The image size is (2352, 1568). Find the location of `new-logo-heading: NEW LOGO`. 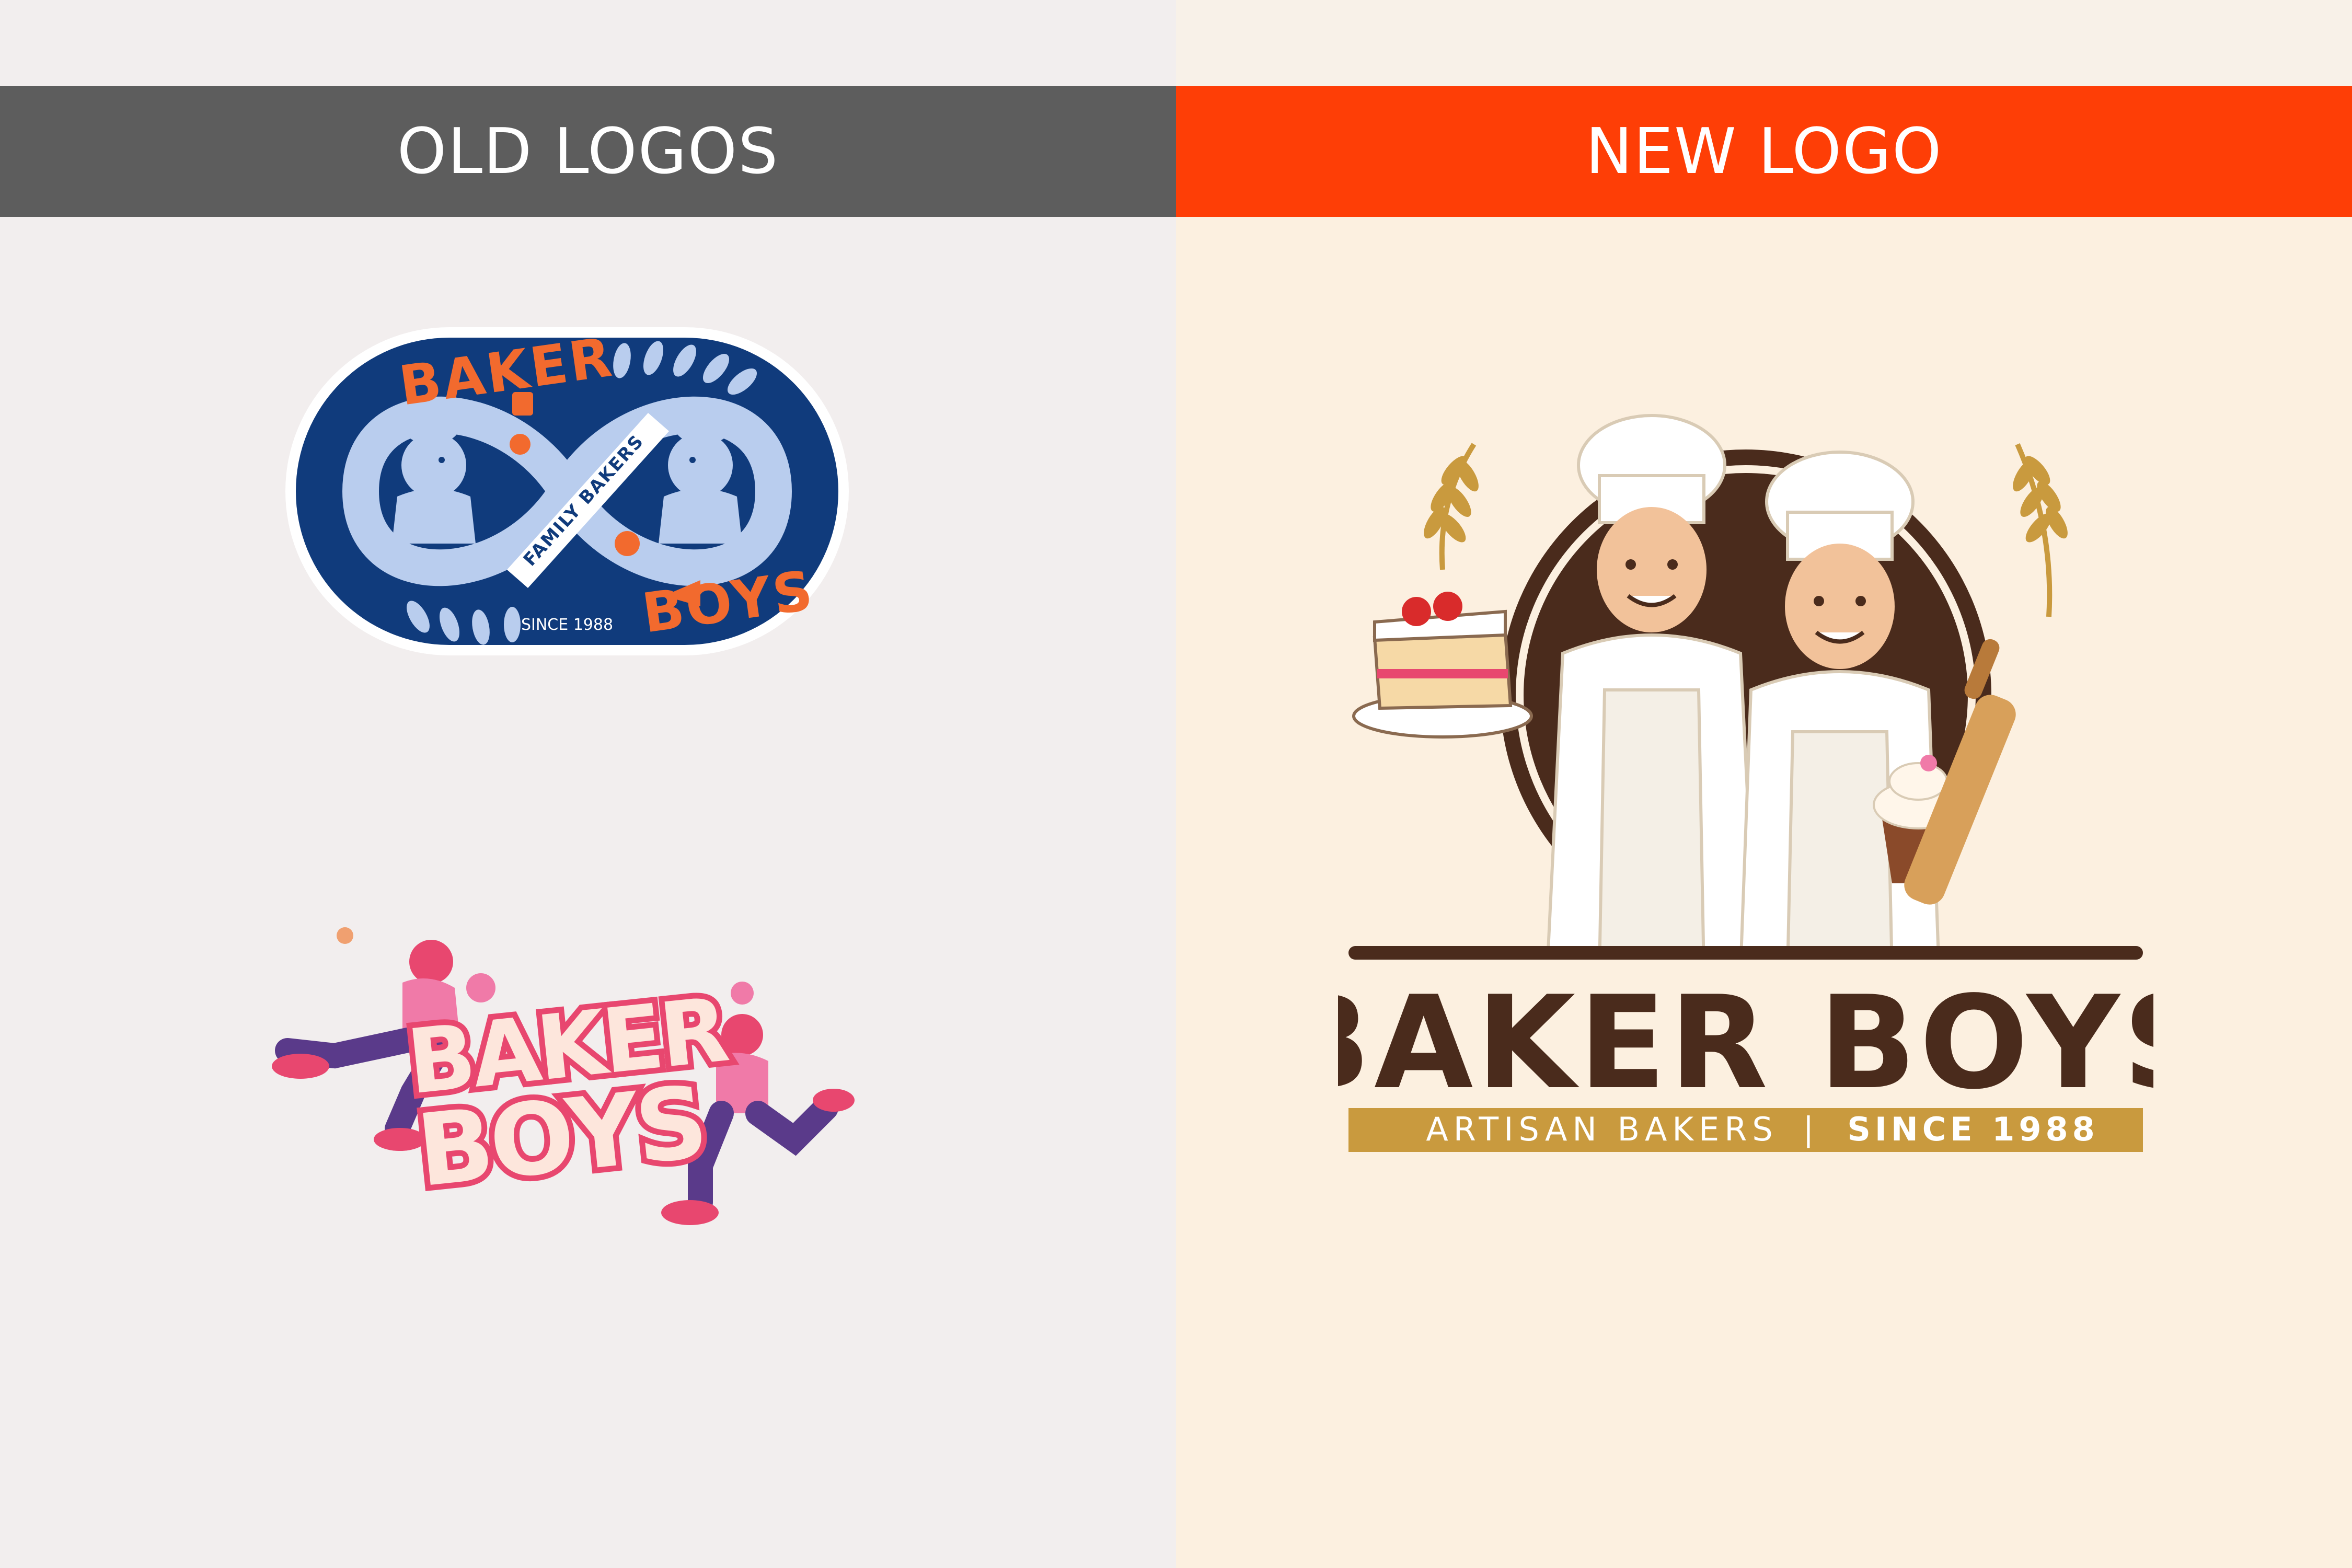

new-logo-heading: NEW LOGO is located at coordinates (1764, 151).